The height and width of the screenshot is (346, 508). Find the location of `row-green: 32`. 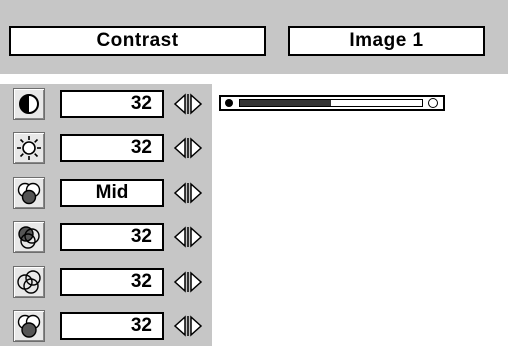

row-green: 32 is located at coordinates (106, 282).